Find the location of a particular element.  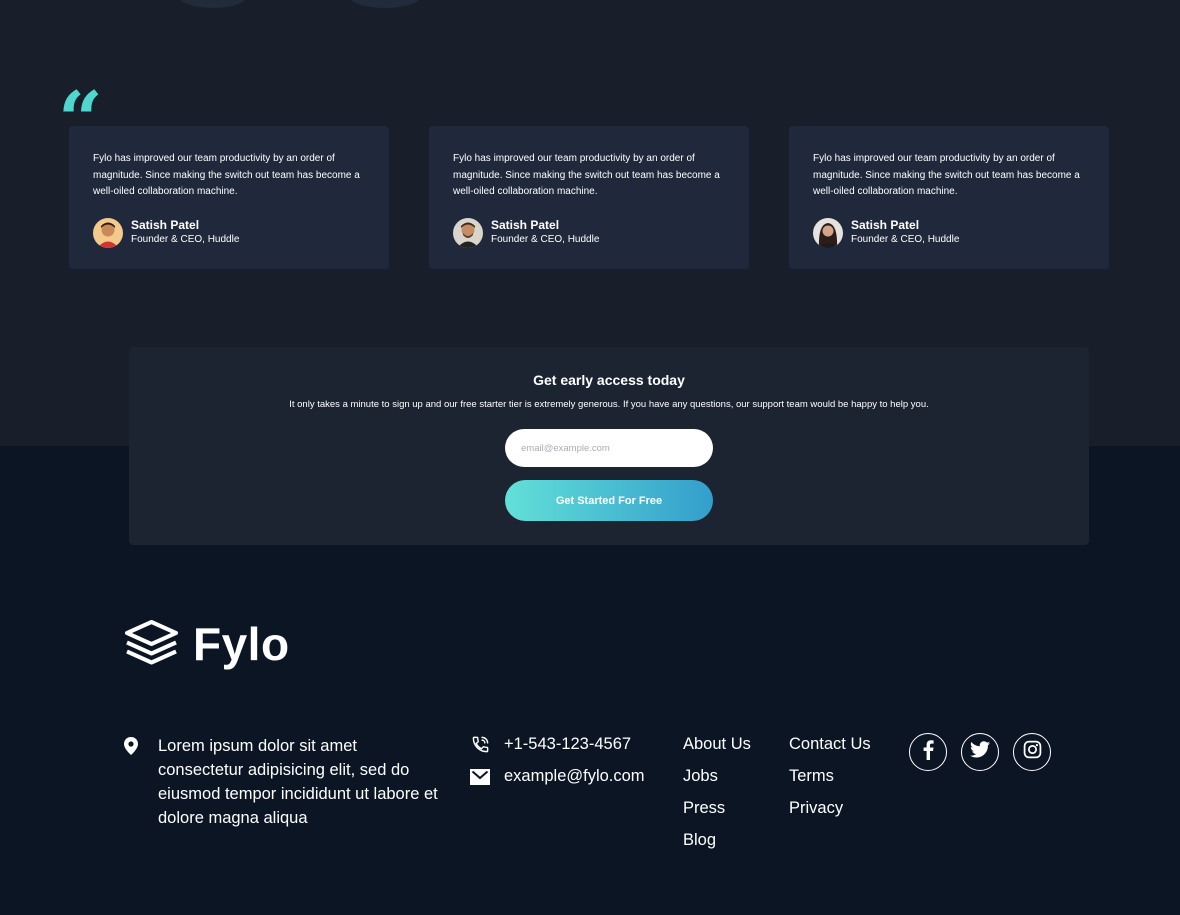

footer-link-jobs: Jobs is located at coordinates (717, 776).